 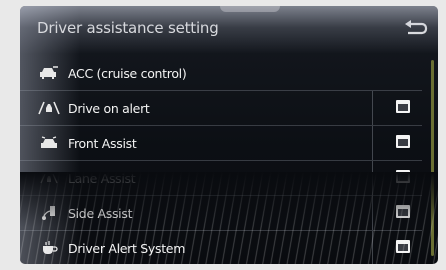 What do you see at coordinates (403, 246) in the screenshot?
I see `checkbox-driver-alert-system` at bounding box center [403, 246].